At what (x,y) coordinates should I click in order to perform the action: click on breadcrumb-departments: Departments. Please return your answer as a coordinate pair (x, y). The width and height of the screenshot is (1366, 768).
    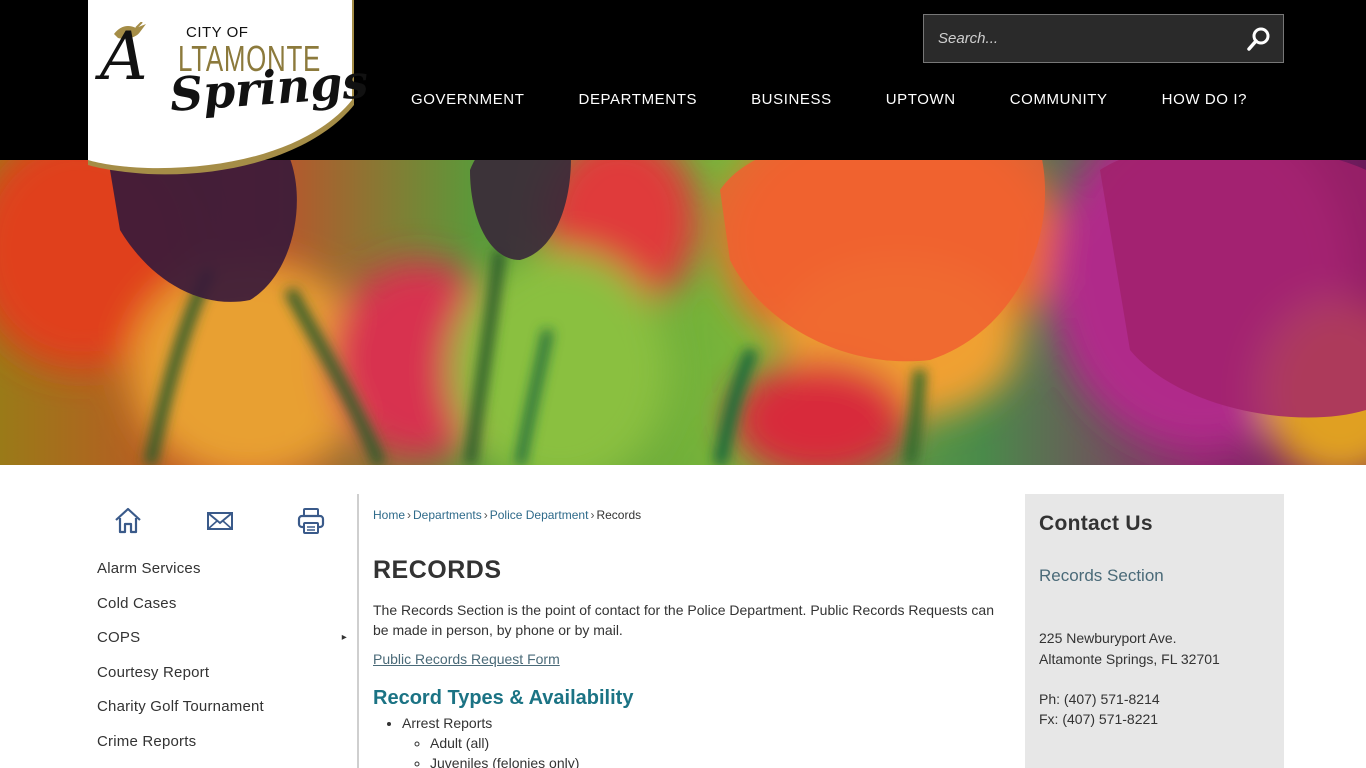
    Looking at the image, I should click on (447, 515).